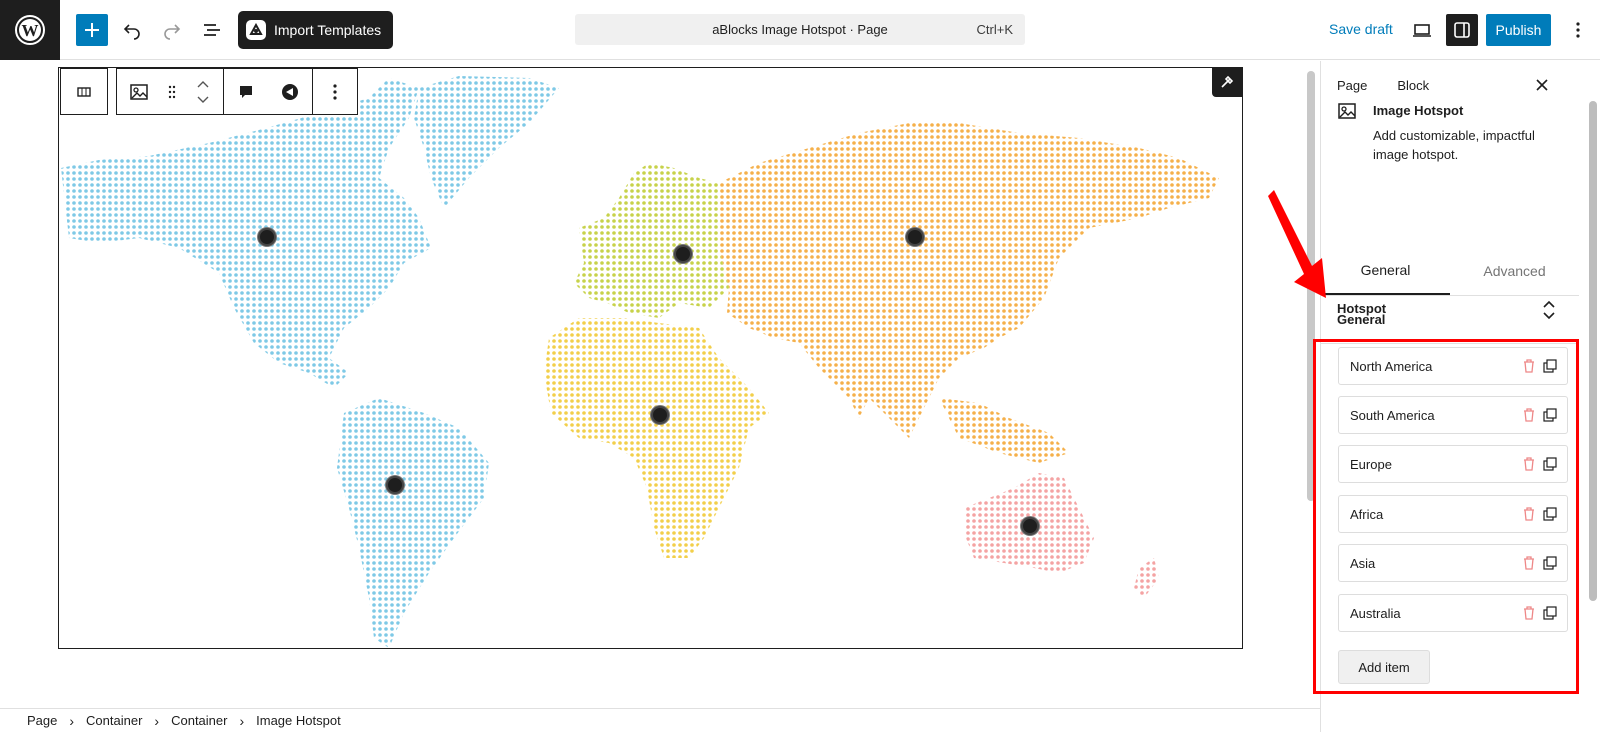 This screenshot has width=1600, height=732. I want to click on container-icon, so click(84, 91).